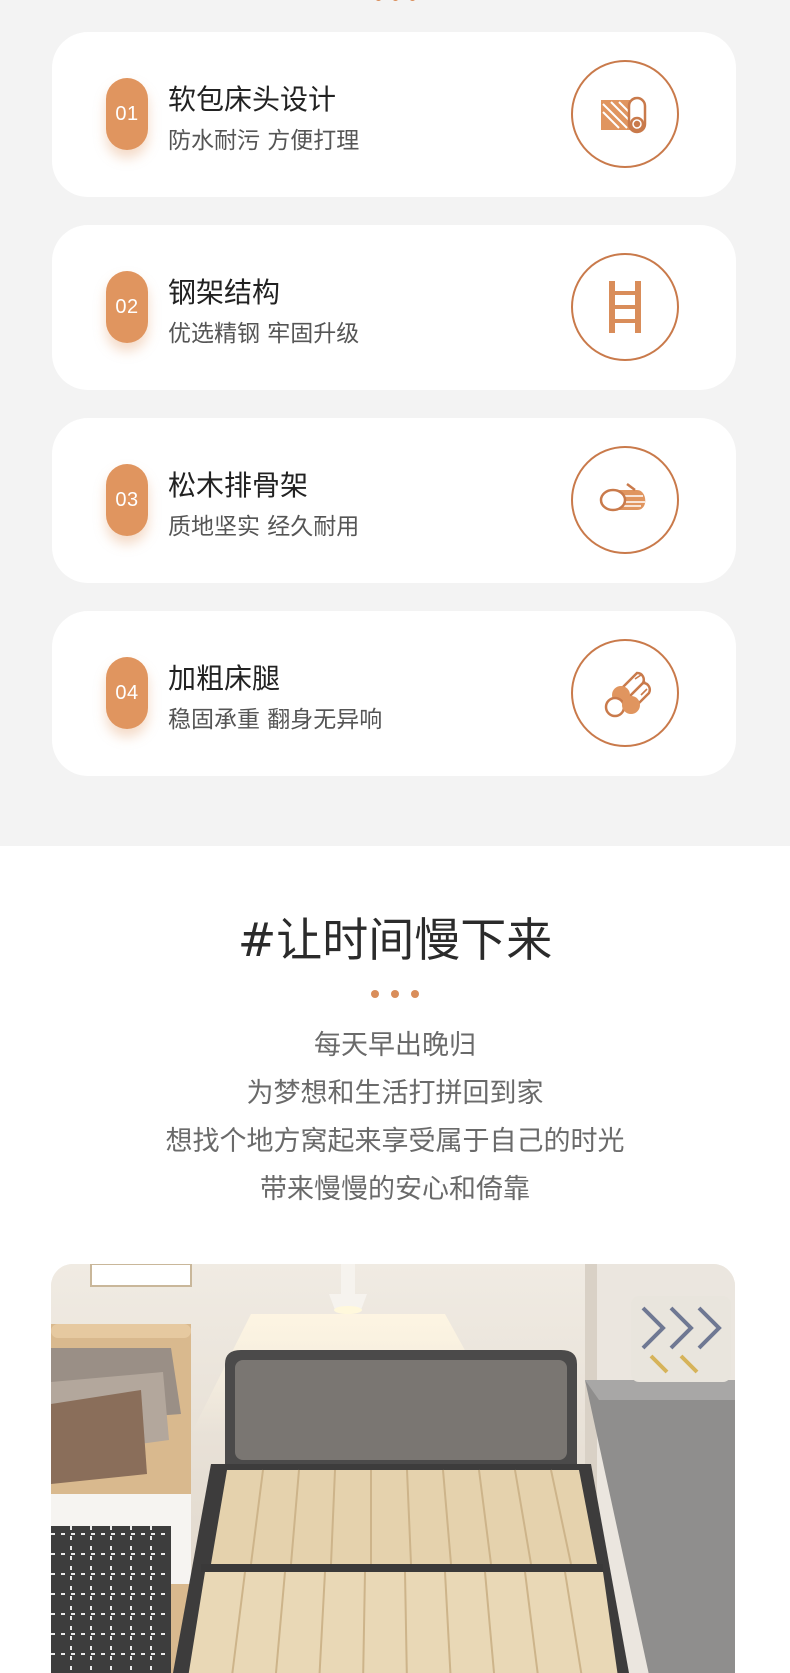 The width and height of the screenshot is (790, 1673). What do you see at coordinates (395, 1045) in the screenshot?
I see `poem-line: 每天早出晚归` at bounding box center [395, 1045].